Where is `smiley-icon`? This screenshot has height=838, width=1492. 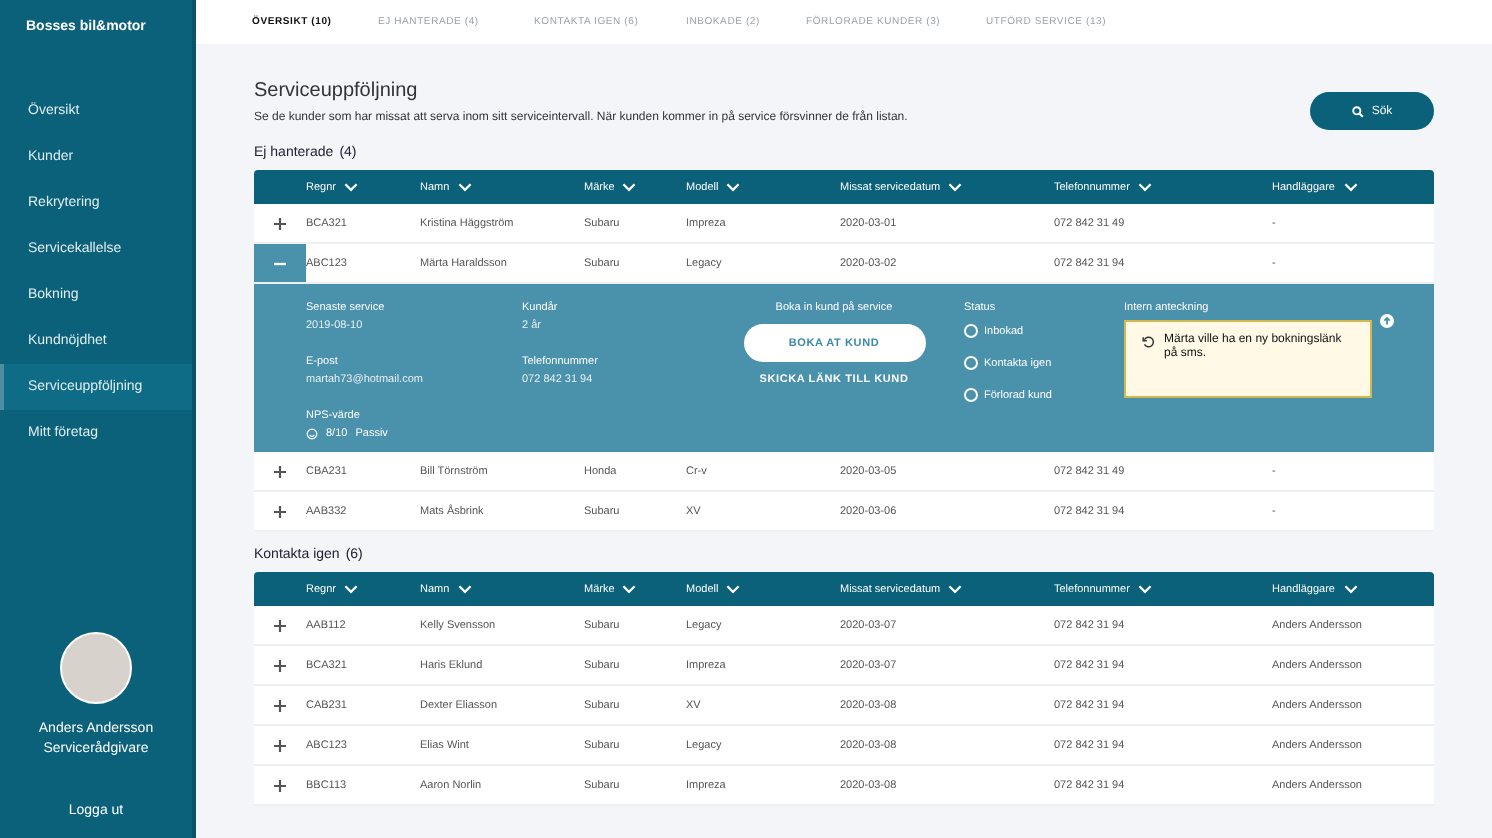 smiley-icon is located at coordinates (312, 434).